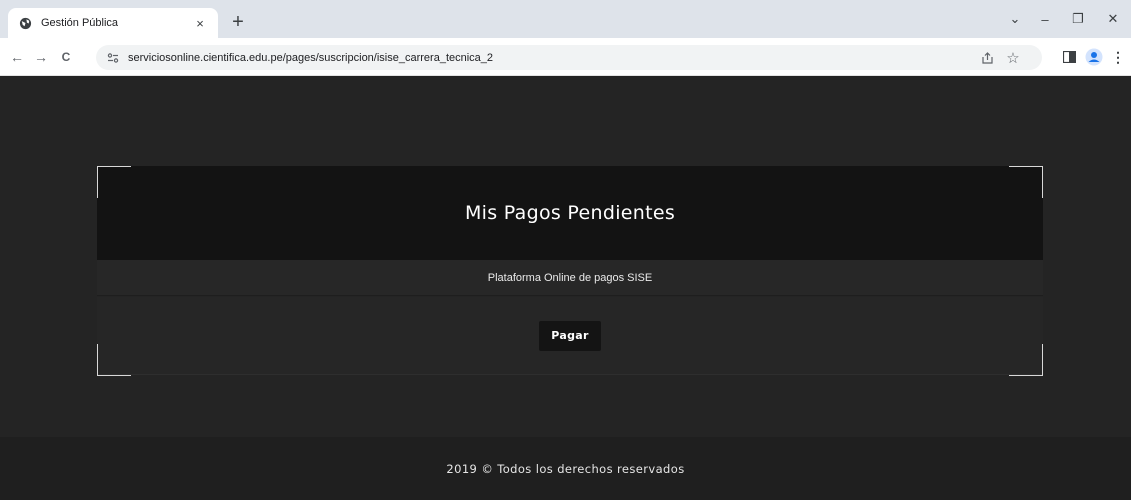 The height and width of the screenshot is (500, 1131). I want to click on page-title: Mis Pagos Pendientes, so click(570, 213).